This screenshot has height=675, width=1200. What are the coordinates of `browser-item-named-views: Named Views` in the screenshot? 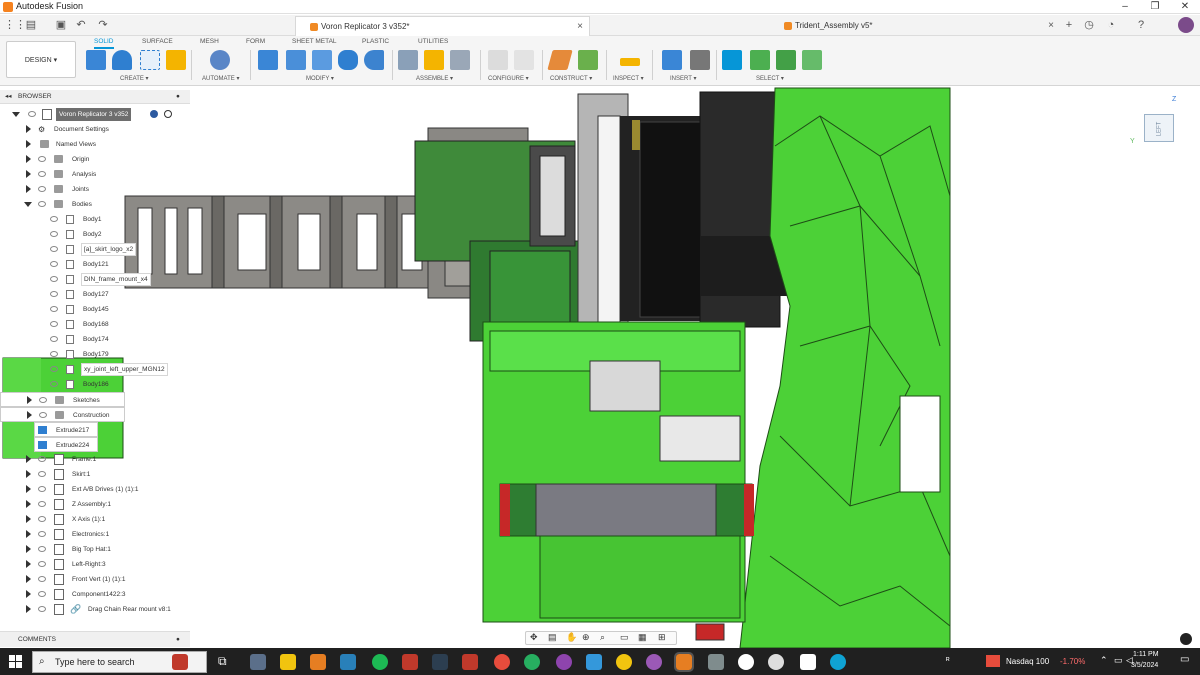 It's located at (95, 144).